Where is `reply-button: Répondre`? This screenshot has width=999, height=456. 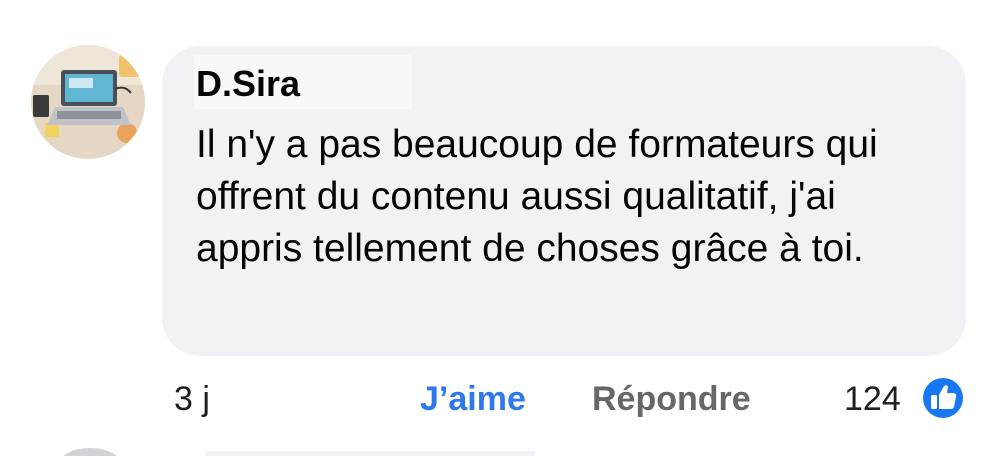
reply-button: Répondre is located at coordinates (671, 399).